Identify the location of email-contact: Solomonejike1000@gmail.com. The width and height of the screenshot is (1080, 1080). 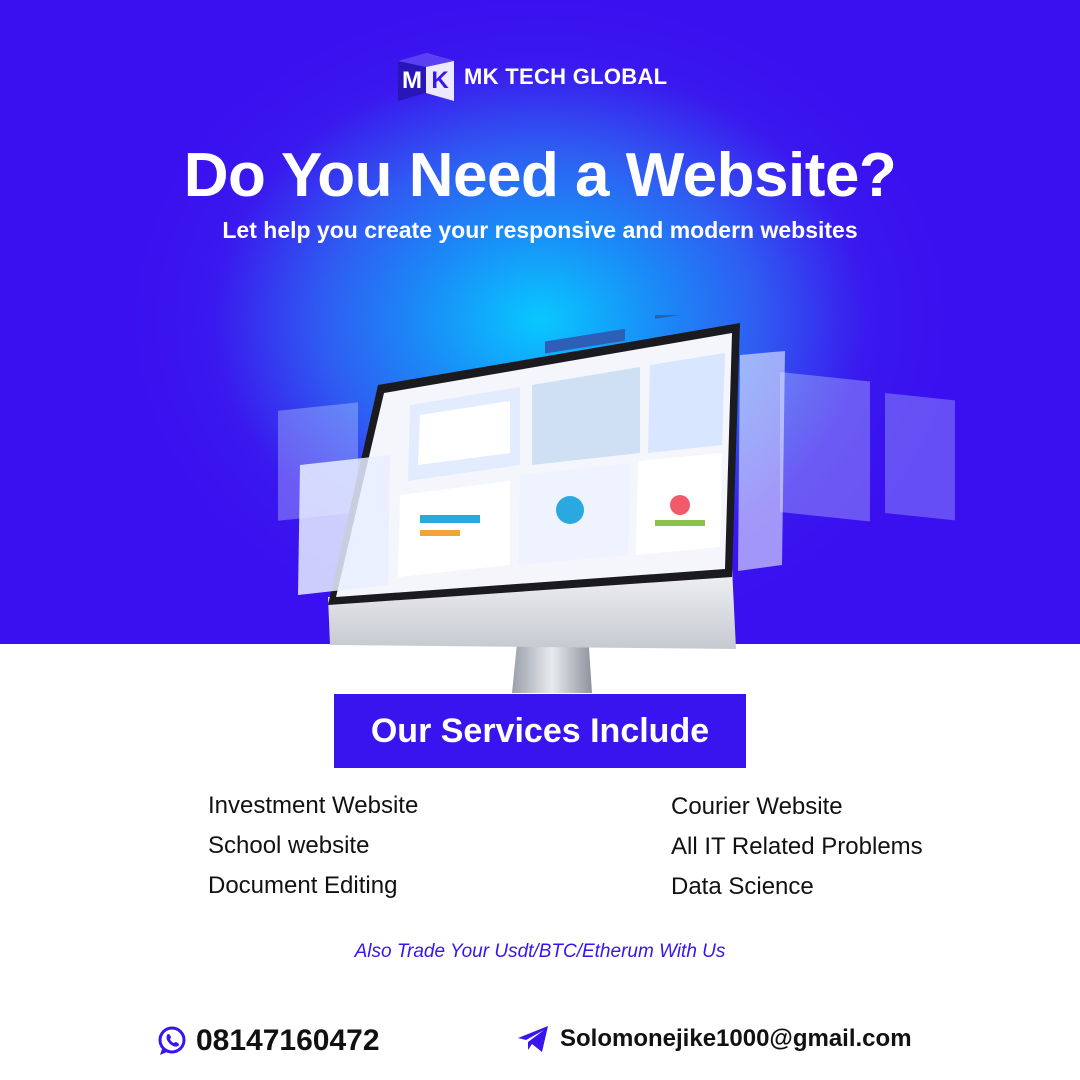
(714, 1039).